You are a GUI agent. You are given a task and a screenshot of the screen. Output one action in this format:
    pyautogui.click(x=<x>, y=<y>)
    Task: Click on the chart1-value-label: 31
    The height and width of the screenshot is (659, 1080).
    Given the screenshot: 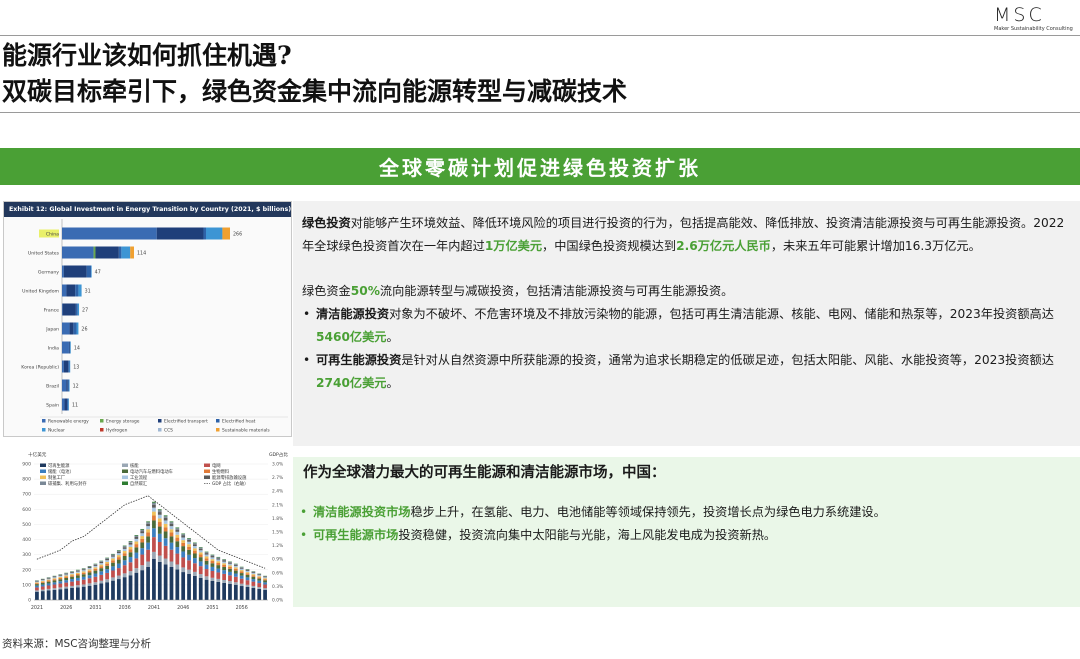 What is the action you would take?
    pyautogui.click(x=88, y=292)
    